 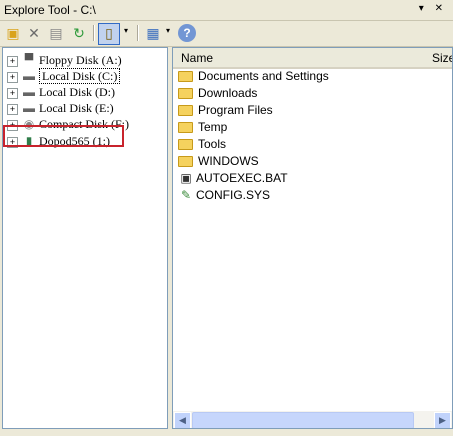 I want to click on status-bar, so click(x=226, y=432).